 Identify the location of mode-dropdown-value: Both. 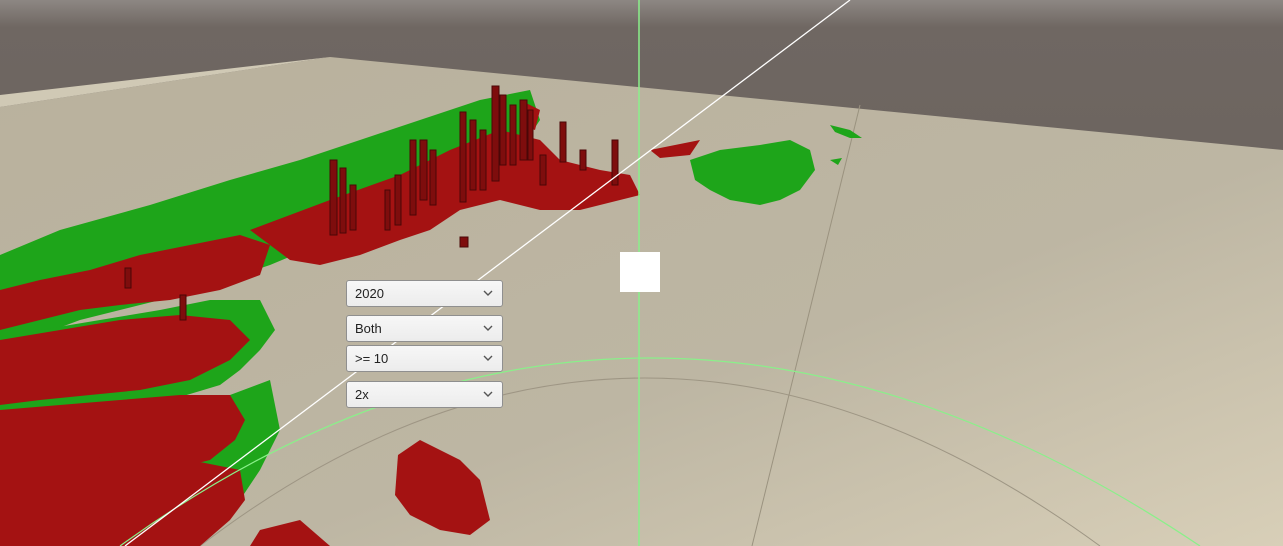
(368, 328).